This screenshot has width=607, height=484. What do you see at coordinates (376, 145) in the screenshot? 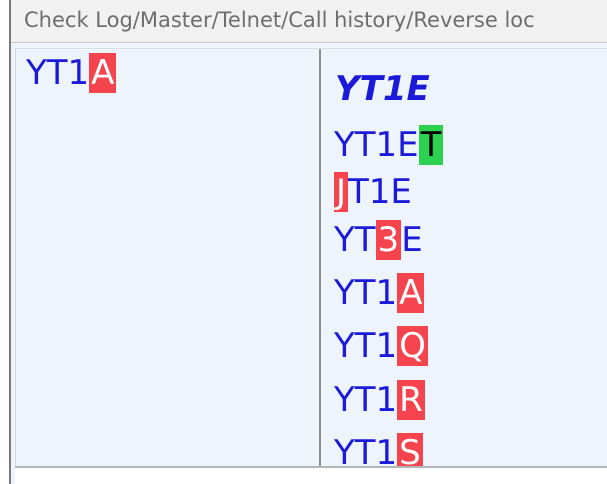
I see `call-before: YT1E` at bounding box center [376, 145].